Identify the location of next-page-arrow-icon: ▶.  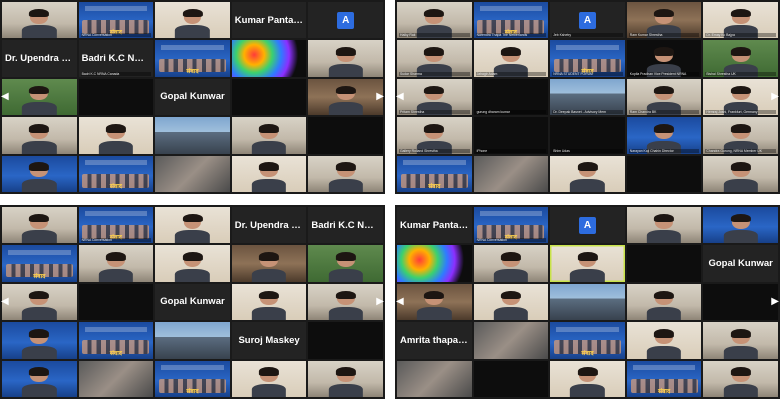
(775, 97).